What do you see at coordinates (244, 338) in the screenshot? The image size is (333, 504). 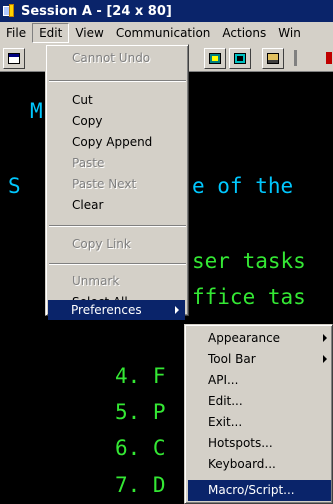 I see `submenu-item-appearance-label: Appearance` at bounding box center [244, 338].